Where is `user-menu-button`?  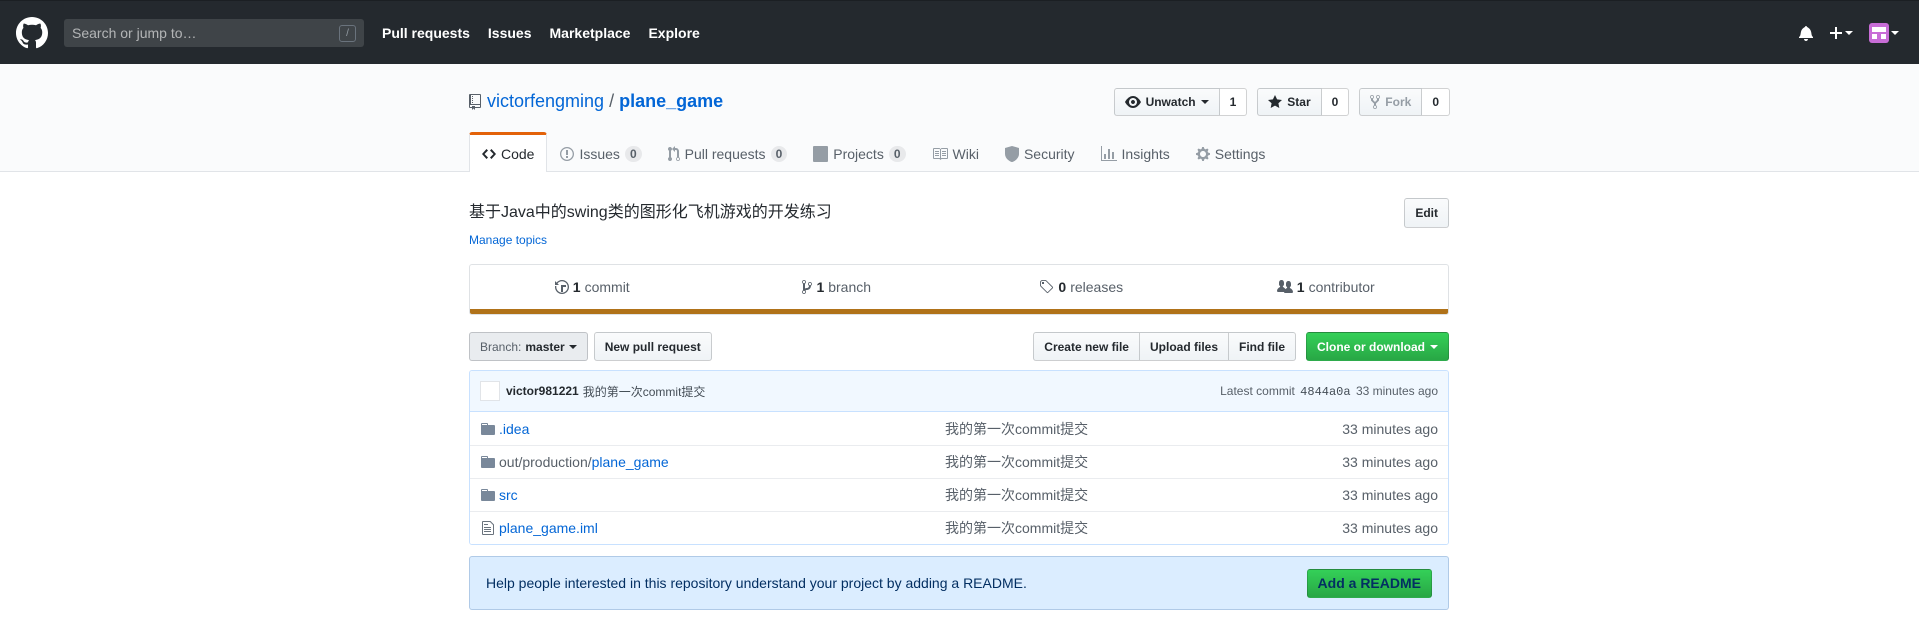
user-menu-button is located at coordinates (1884, 32).